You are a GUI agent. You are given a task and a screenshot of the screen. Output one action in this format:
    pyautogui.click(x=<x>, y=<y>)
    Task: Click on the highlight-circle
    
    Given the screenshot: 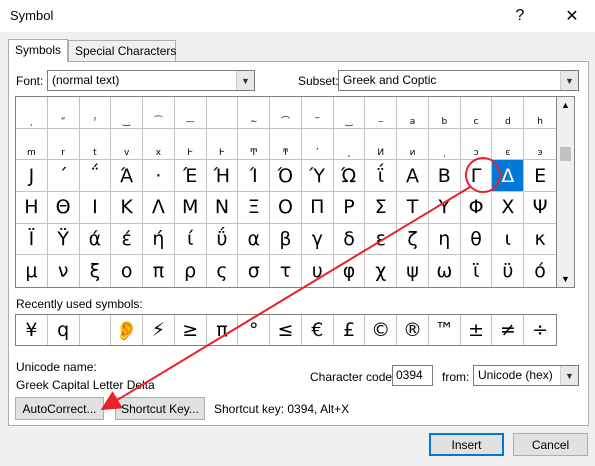 What is the action you would take?
    pyautogui.click(x=483, y=175)
    